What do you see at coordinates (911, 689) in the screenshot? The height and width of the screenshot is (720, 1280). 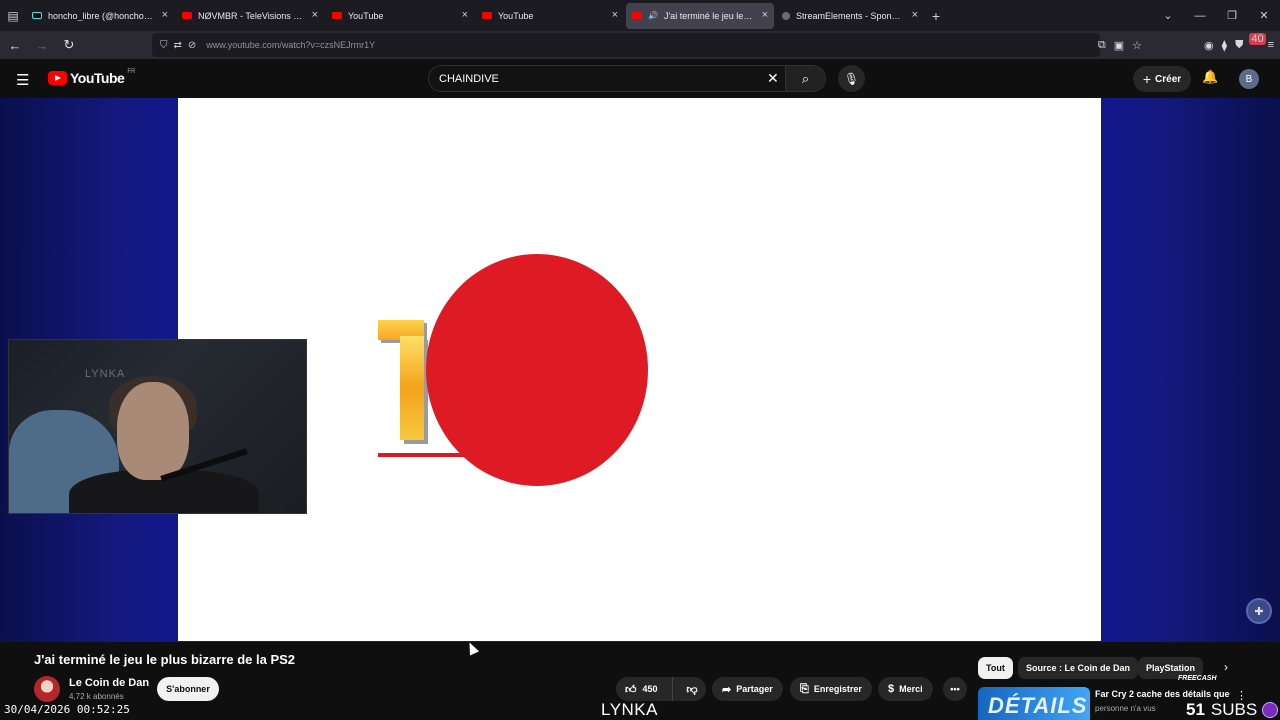 I see `thanks-label: Merci` at bounding box center [911, 689].